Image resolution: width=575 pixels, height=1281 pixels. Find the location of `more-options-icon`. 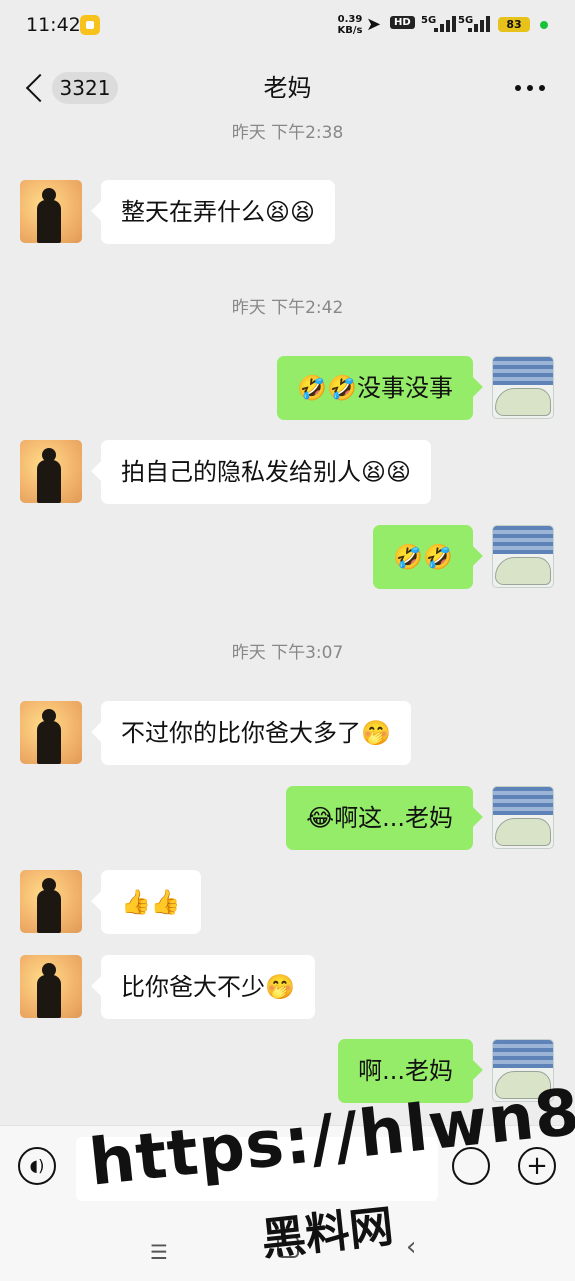

more-options-icon is located at coordinates (530, 89).